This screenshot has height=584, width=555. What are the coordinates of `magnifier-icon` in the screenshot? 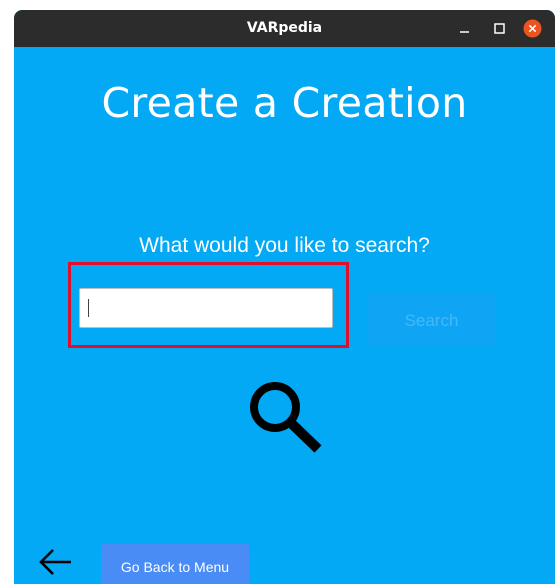 It's located at (286, 417).